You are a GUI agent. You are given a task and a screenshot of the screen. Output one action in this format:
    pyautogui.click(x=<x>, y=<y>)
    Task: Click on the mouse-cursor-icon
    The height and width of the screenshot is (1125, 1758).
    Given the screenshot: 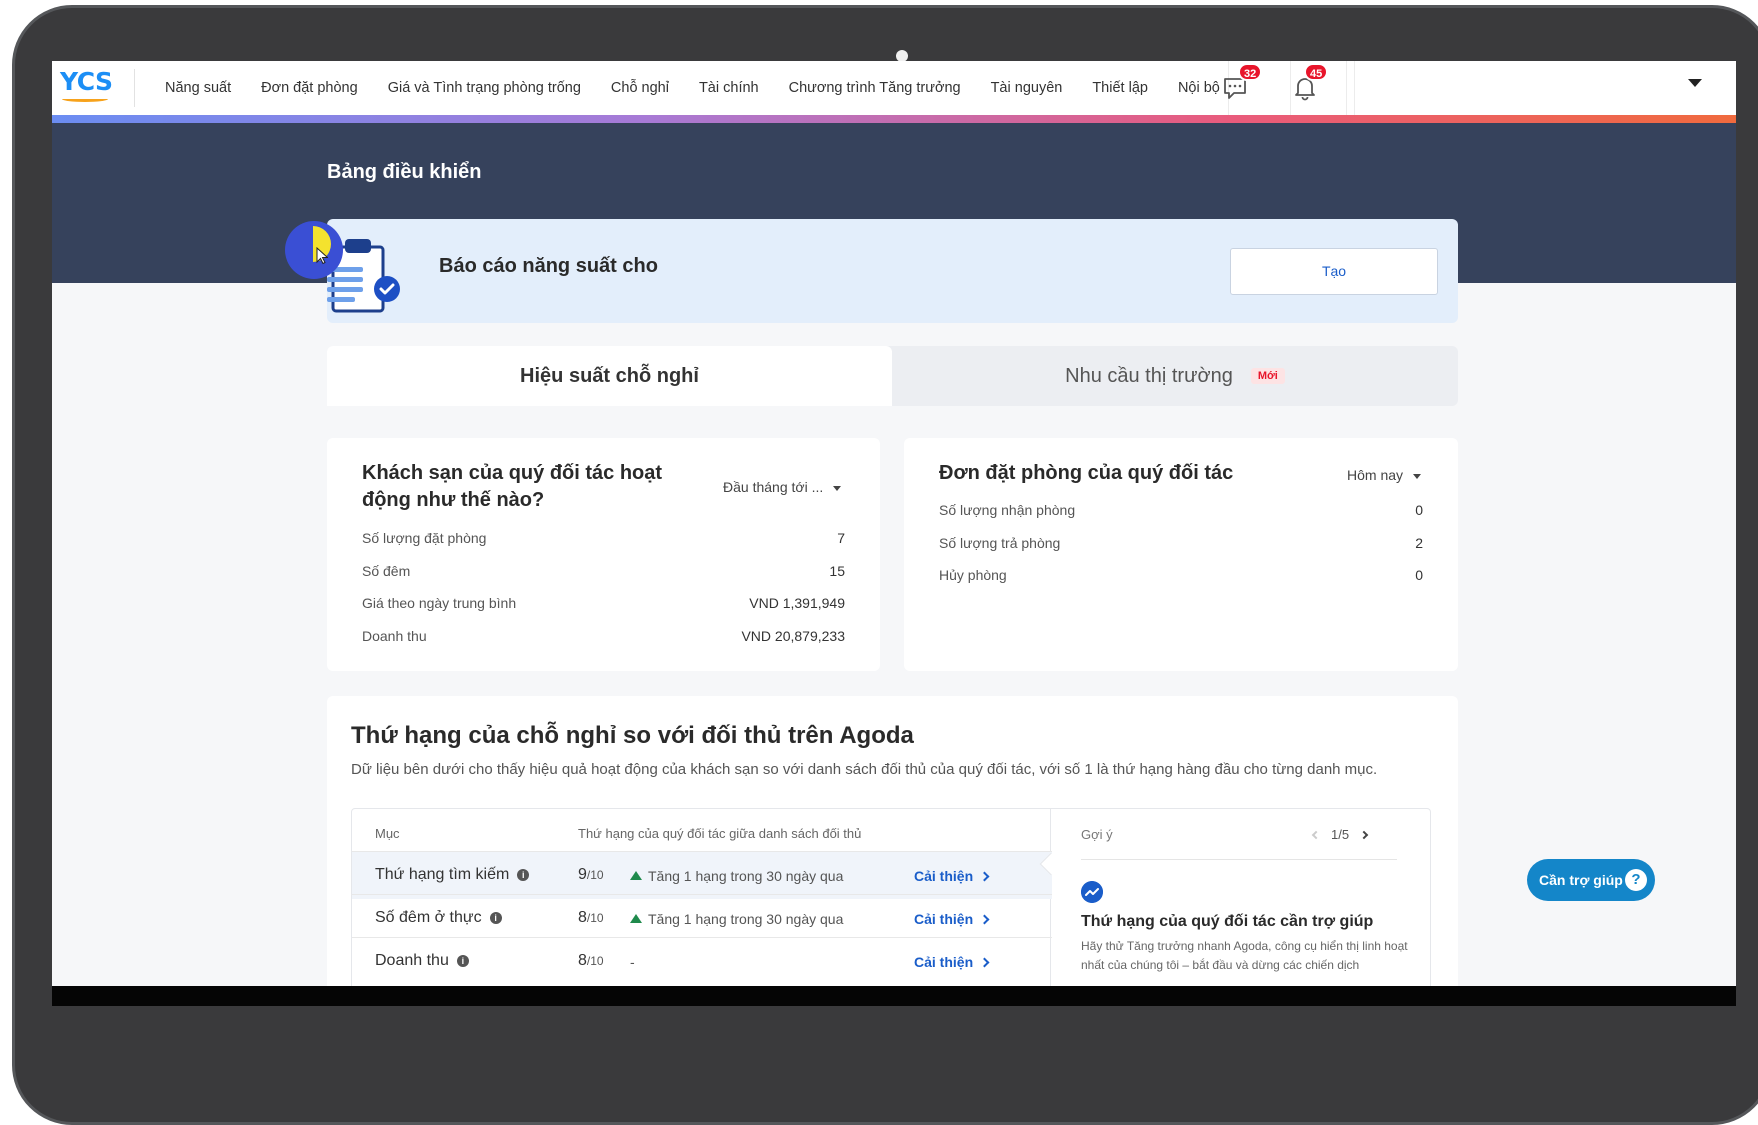 What is the action you would take?
    pyautogui.click(x=322, y=256)
    